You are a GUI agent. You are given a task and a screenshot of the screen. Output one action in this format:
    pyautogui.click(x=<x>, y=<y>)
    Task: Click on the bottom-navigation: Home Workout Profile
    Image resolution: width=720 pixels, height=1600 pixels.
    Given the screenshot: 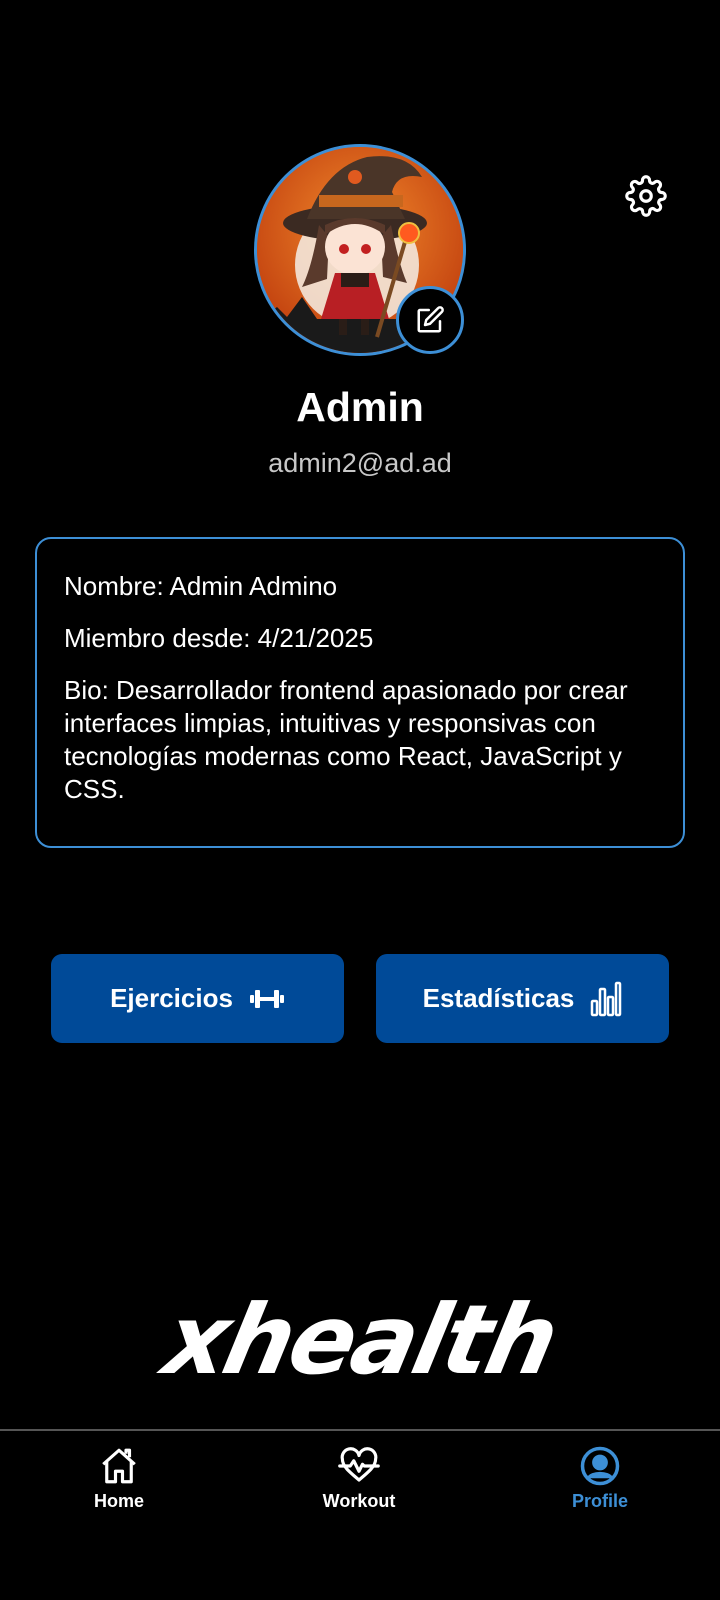 What is the action you would take?
    pyautogui.click(x=360, y=1514)
    